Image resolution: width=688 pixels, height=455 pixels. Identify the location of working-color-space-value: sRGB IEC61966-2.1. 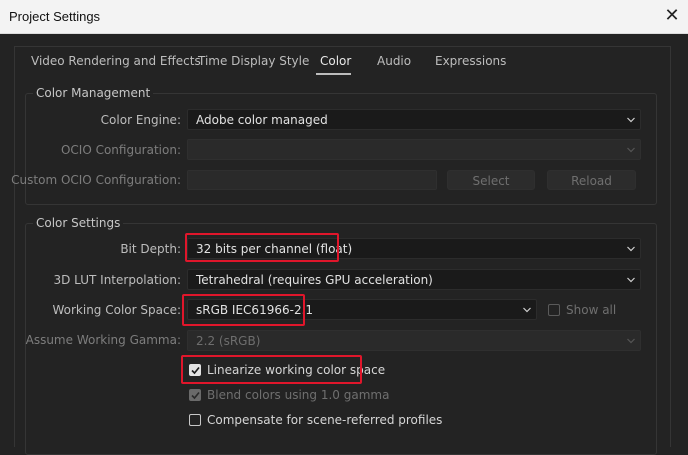
(255, 310).